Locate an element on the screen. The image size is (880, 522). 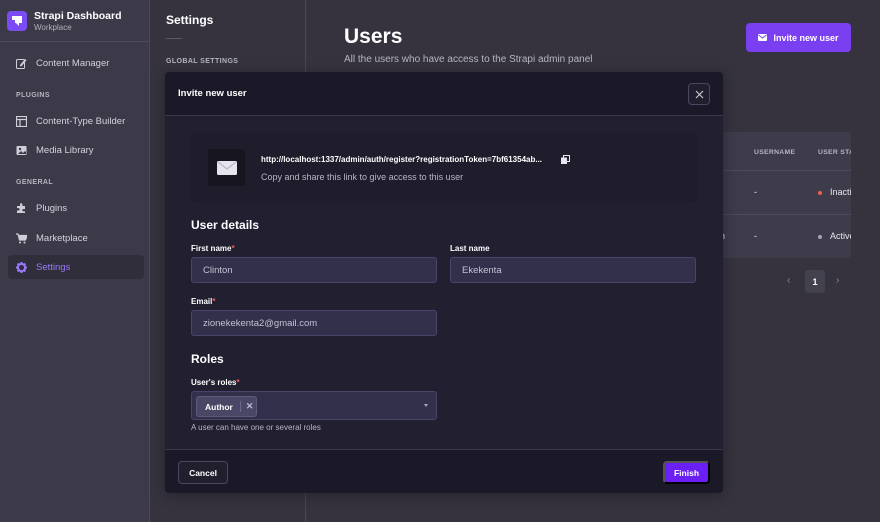
sidebar-item-content-manager: Content Manager is located at coordinates (76, 63).